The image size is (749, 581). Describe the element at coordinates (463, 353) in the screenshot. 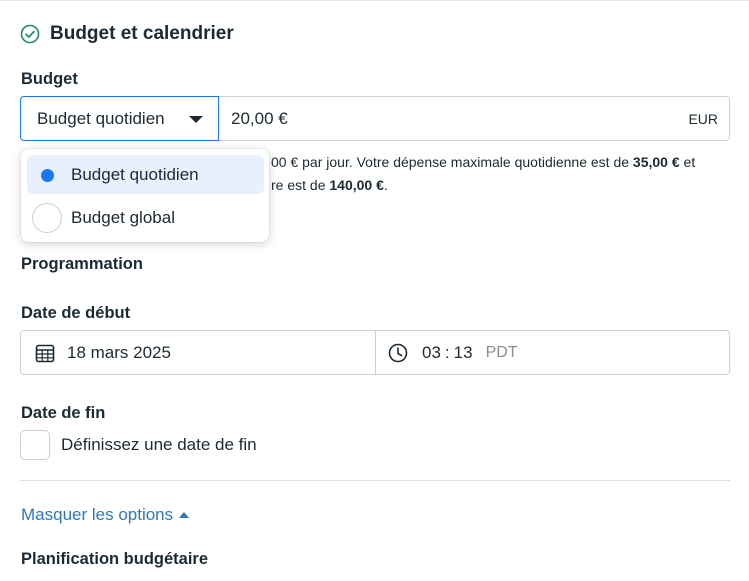

I see `start-minute: 13` at that location.